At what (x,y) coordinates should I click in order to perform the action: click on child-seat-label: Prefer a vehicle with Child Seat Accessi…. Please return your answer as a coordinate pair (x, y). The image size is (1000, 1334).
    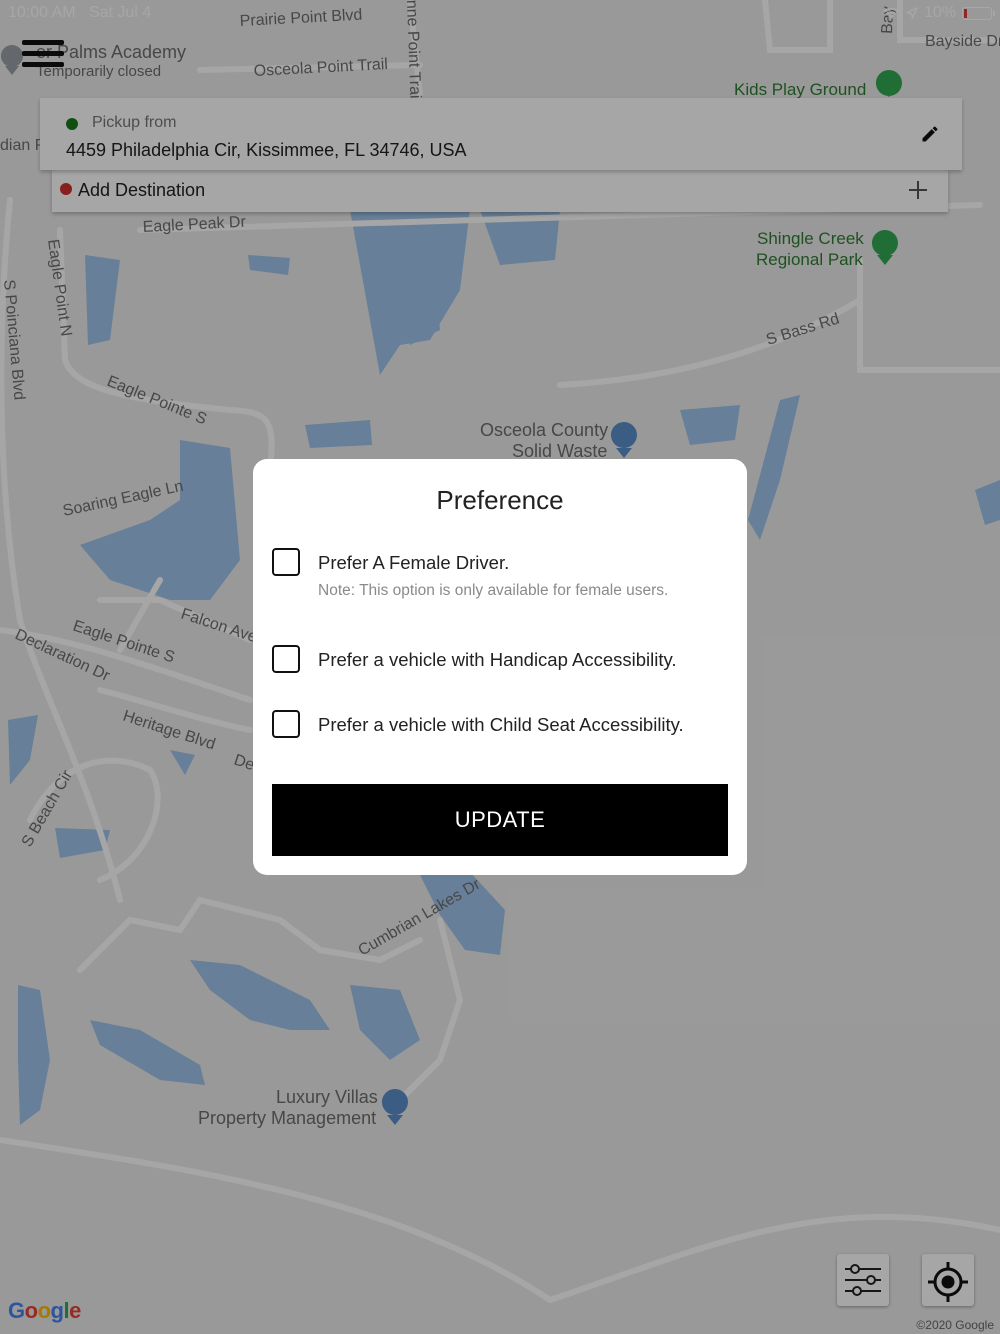
    Looking at the image, I should click on (501, 724).